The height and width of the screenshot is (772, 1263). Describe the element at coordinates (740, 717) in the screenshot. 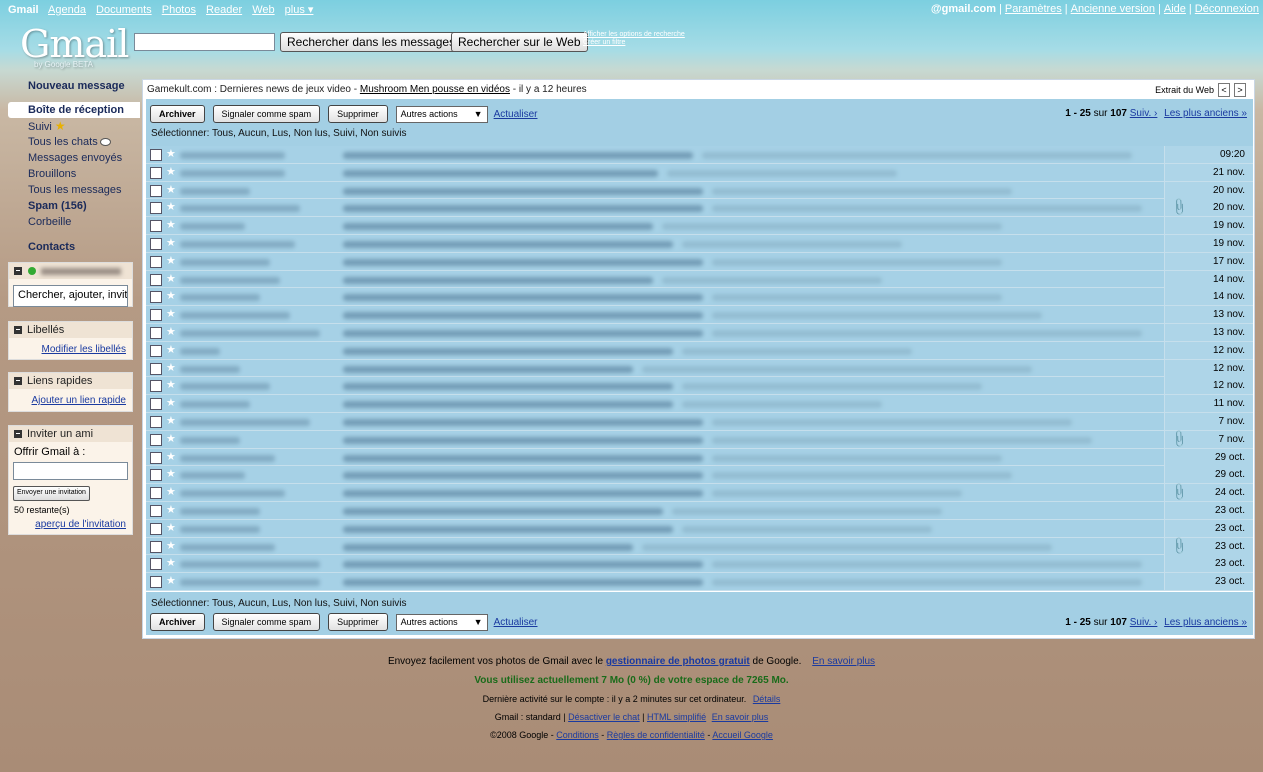

I see `learn-more-link-2: En savoir plus` at that location.